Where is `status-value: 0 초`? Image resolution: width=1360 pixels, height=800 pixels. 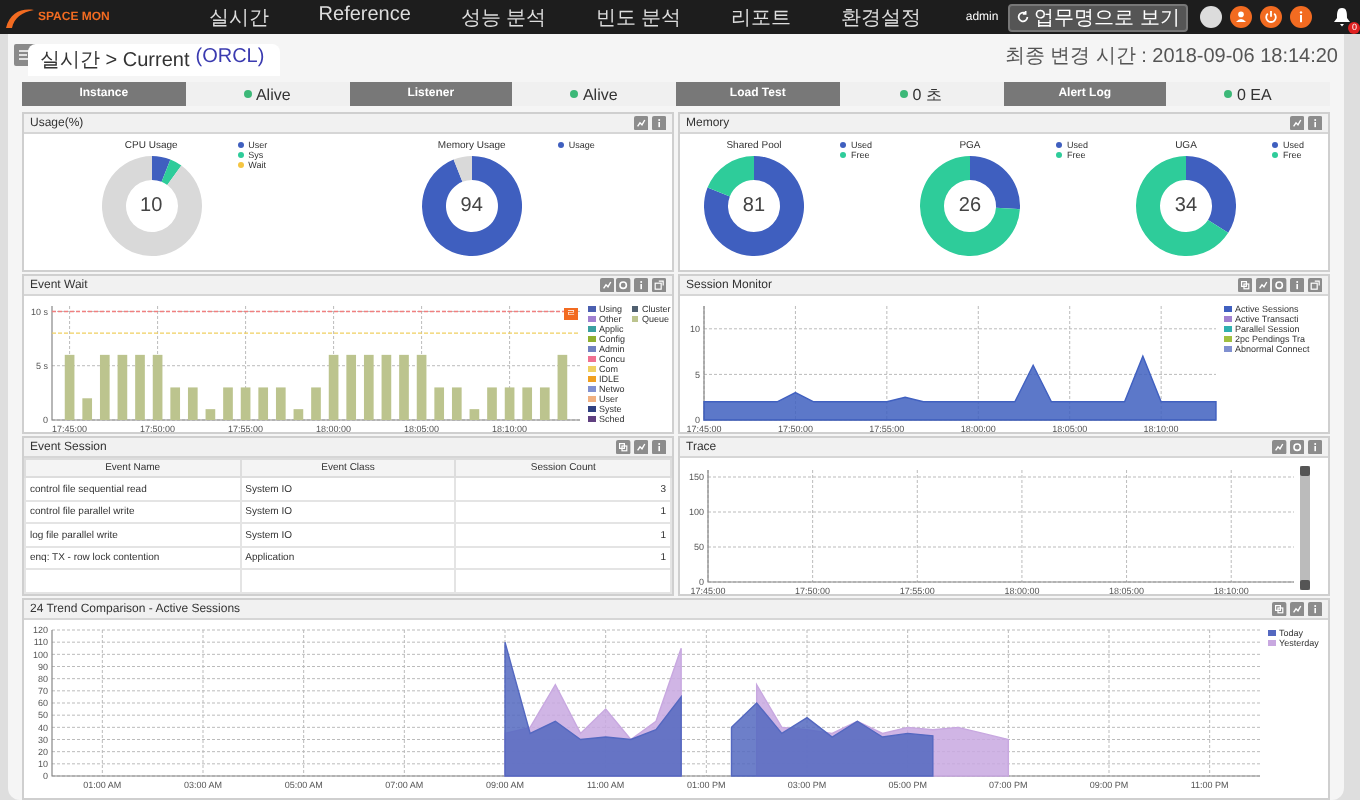
status-value: 0 초 is located at coordinates (927, 94).